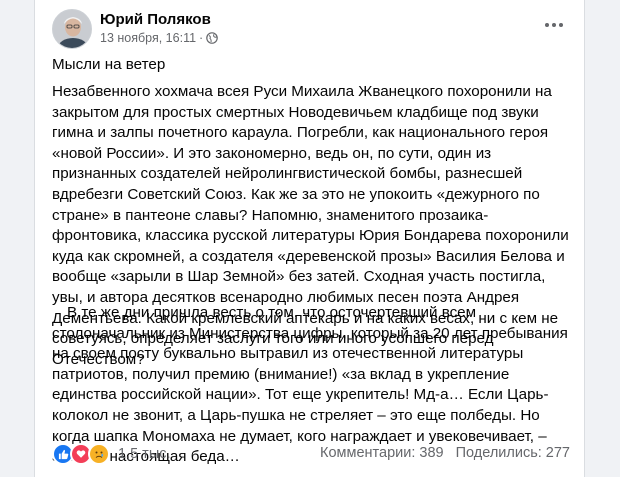 This screenshot has width=620, height=477. I want to click on post-meta: 13 ноября, 16:11 ·, so click(159, 38).